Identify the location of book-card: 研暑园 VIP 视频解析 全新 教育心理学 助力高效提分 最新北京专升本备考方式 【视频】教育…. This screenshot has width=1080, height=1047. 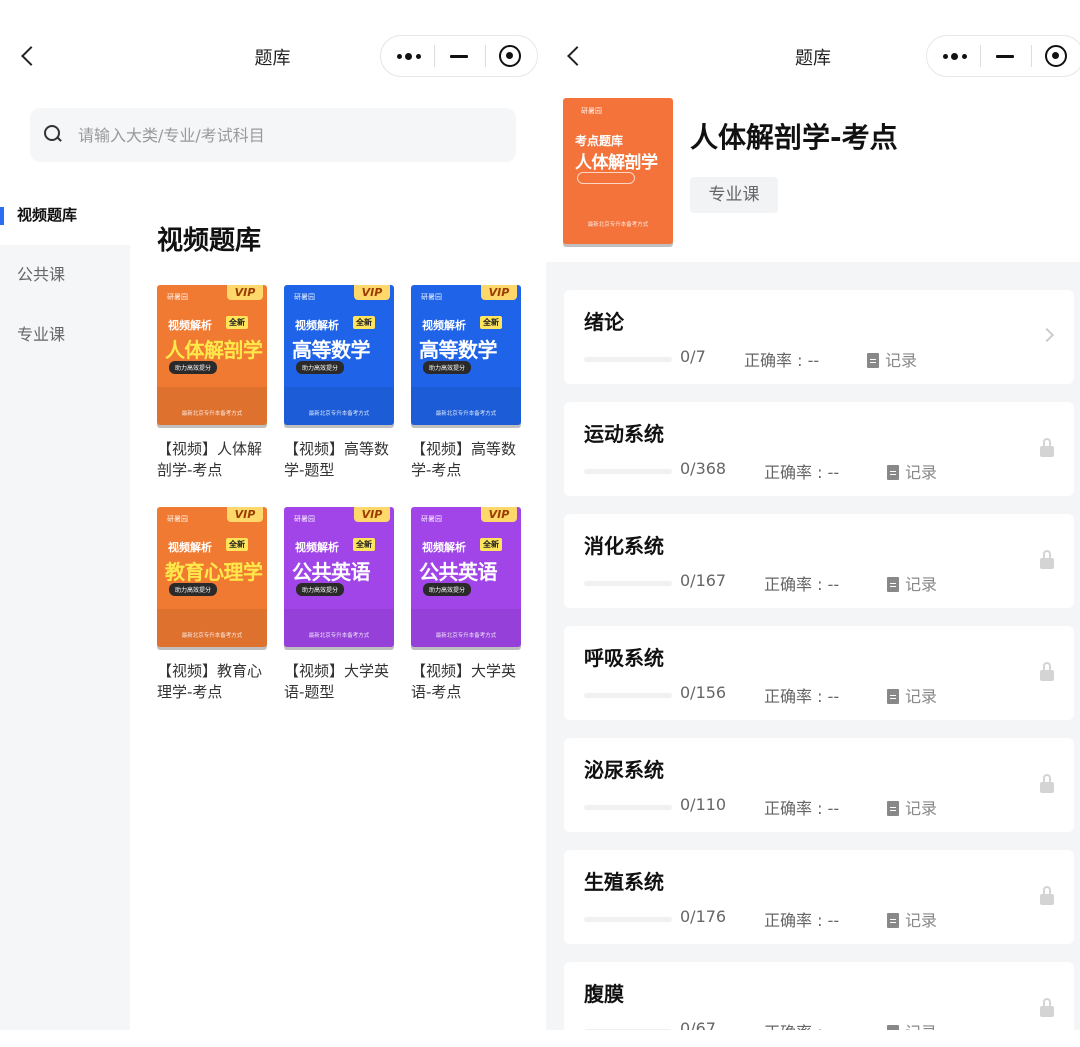
(213, 605).